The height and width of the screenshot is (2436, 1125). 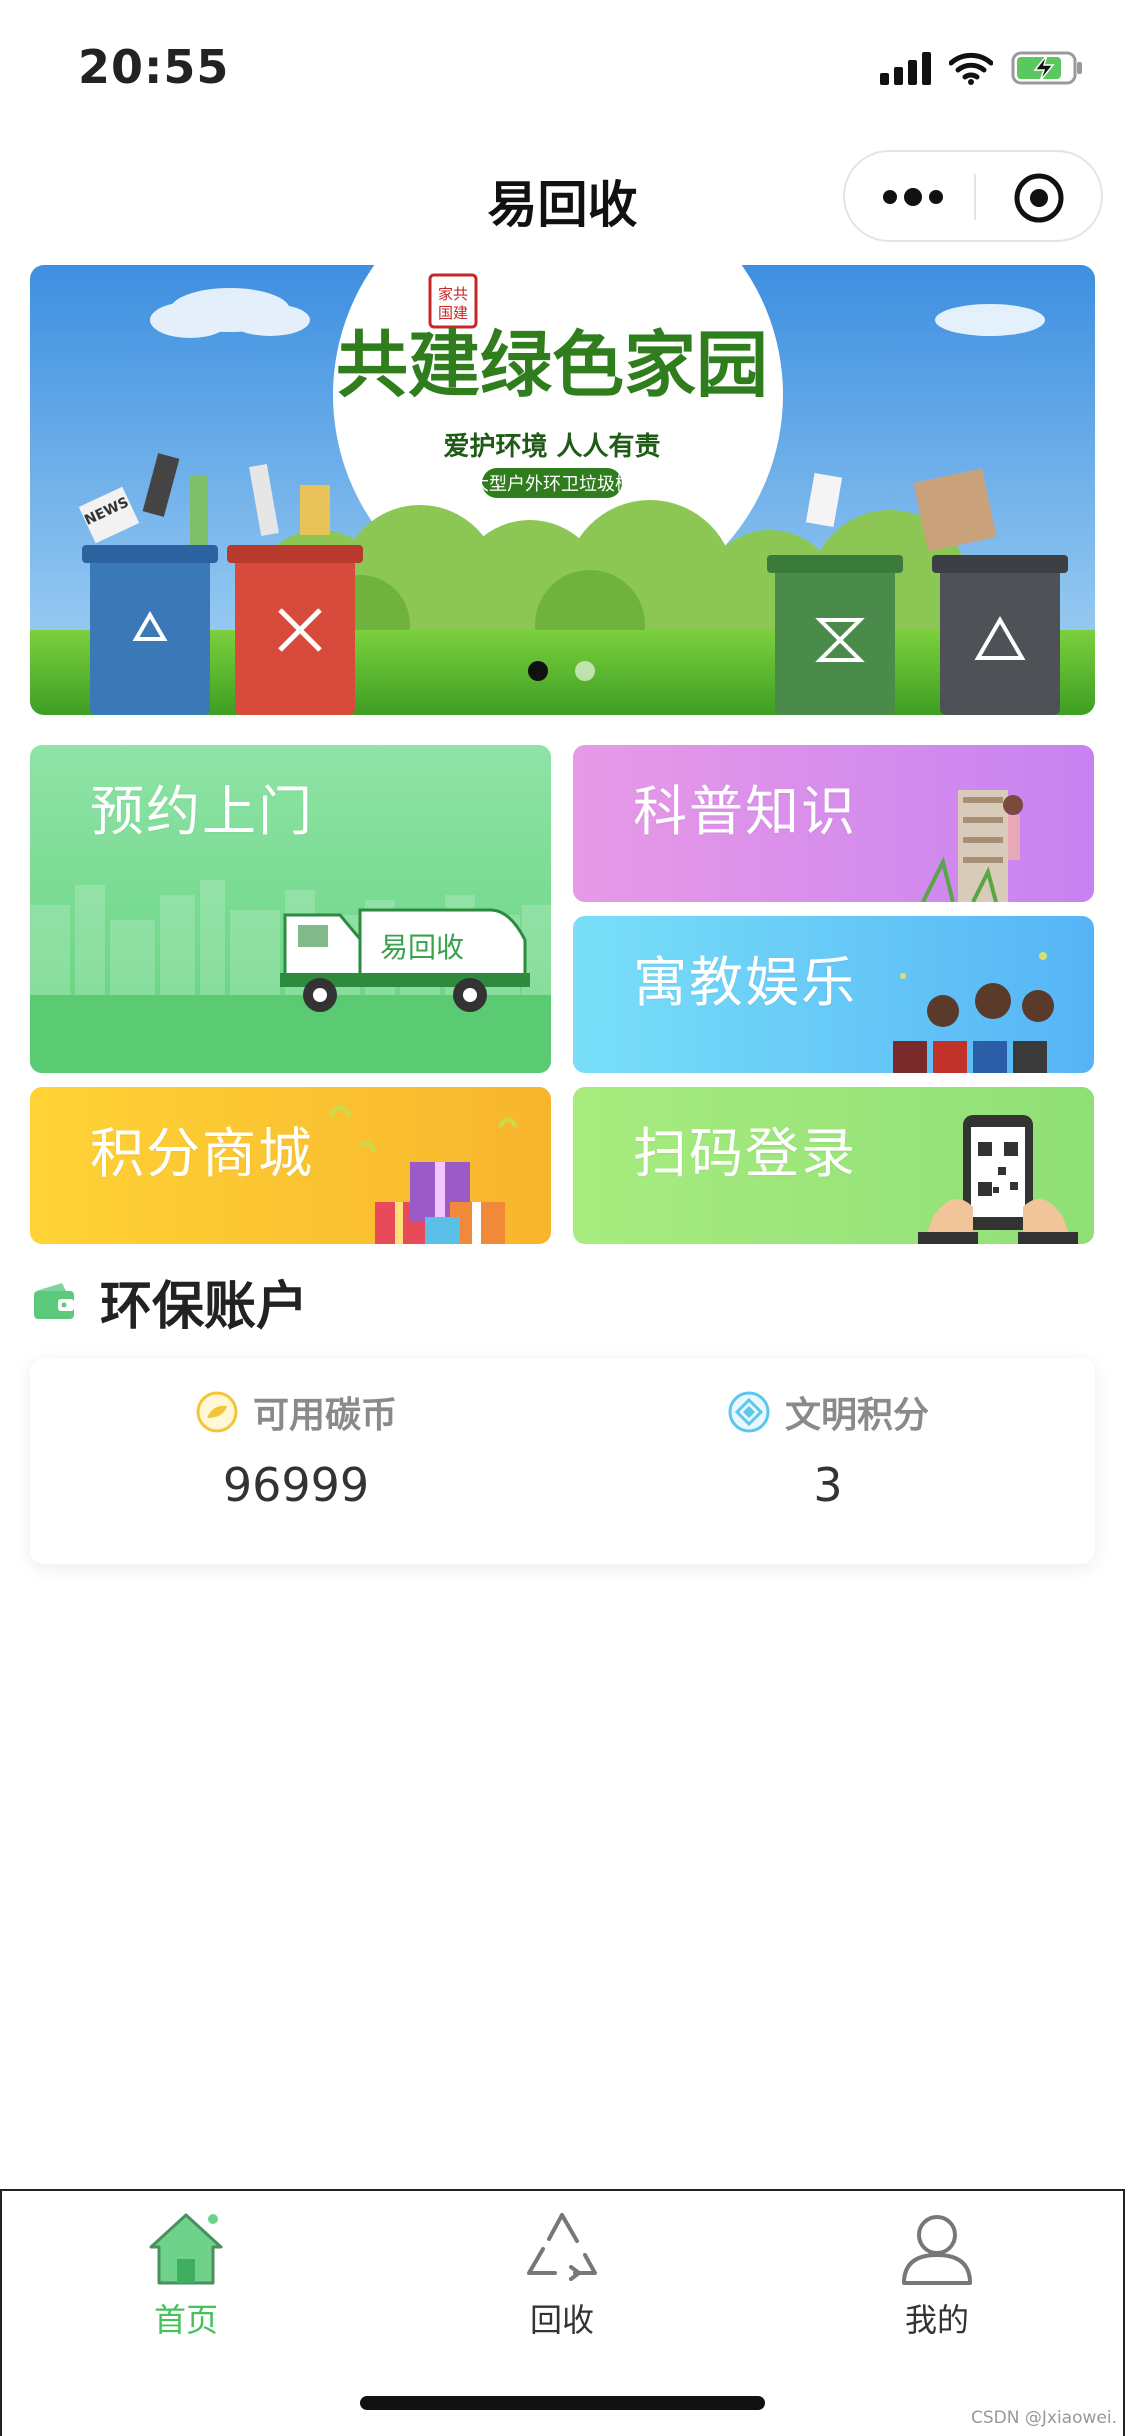 What do you see at coordinates (150, 630) in the screenshot?
I see `recyclable-bin` at bounding box center [150, 630].